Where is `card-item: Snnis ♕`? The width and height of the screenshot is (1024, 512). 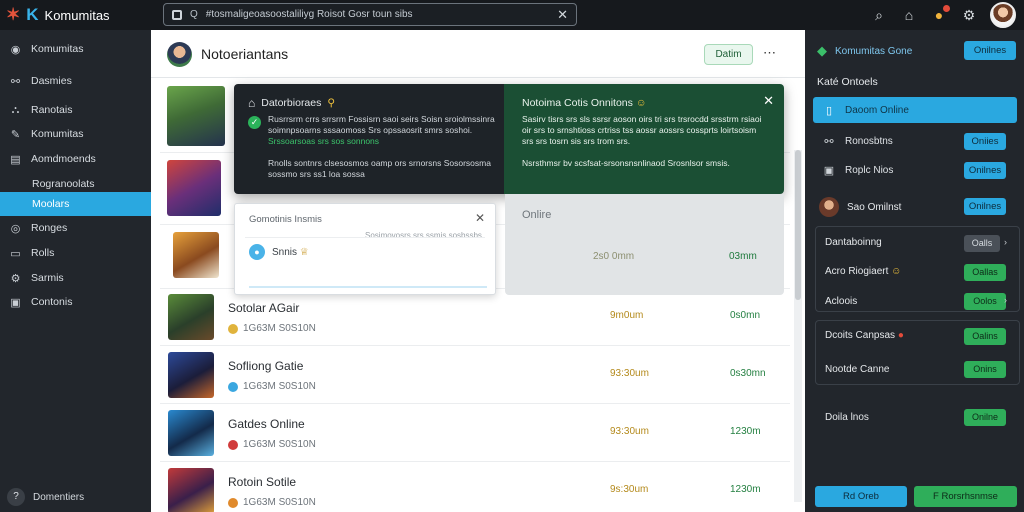
card-item: Snnis ♕ is located at coordinates (290, 252).